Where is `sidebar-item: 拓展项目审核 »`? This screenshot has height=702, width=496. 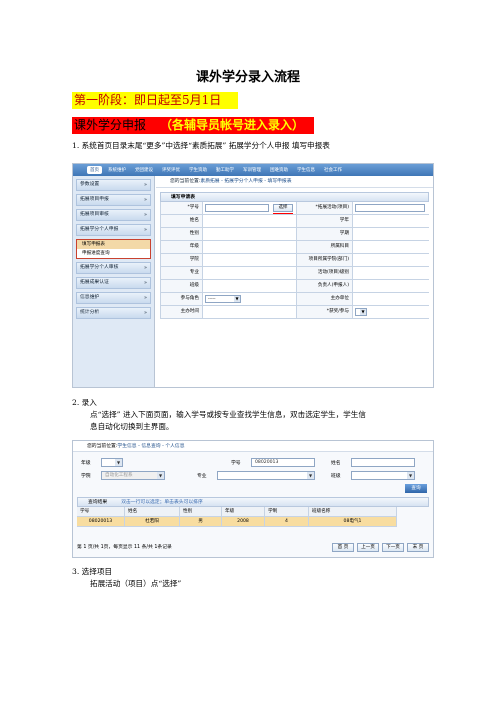
sidebar-item: 拓展项目审核 » is located at coordinates (113, 215).